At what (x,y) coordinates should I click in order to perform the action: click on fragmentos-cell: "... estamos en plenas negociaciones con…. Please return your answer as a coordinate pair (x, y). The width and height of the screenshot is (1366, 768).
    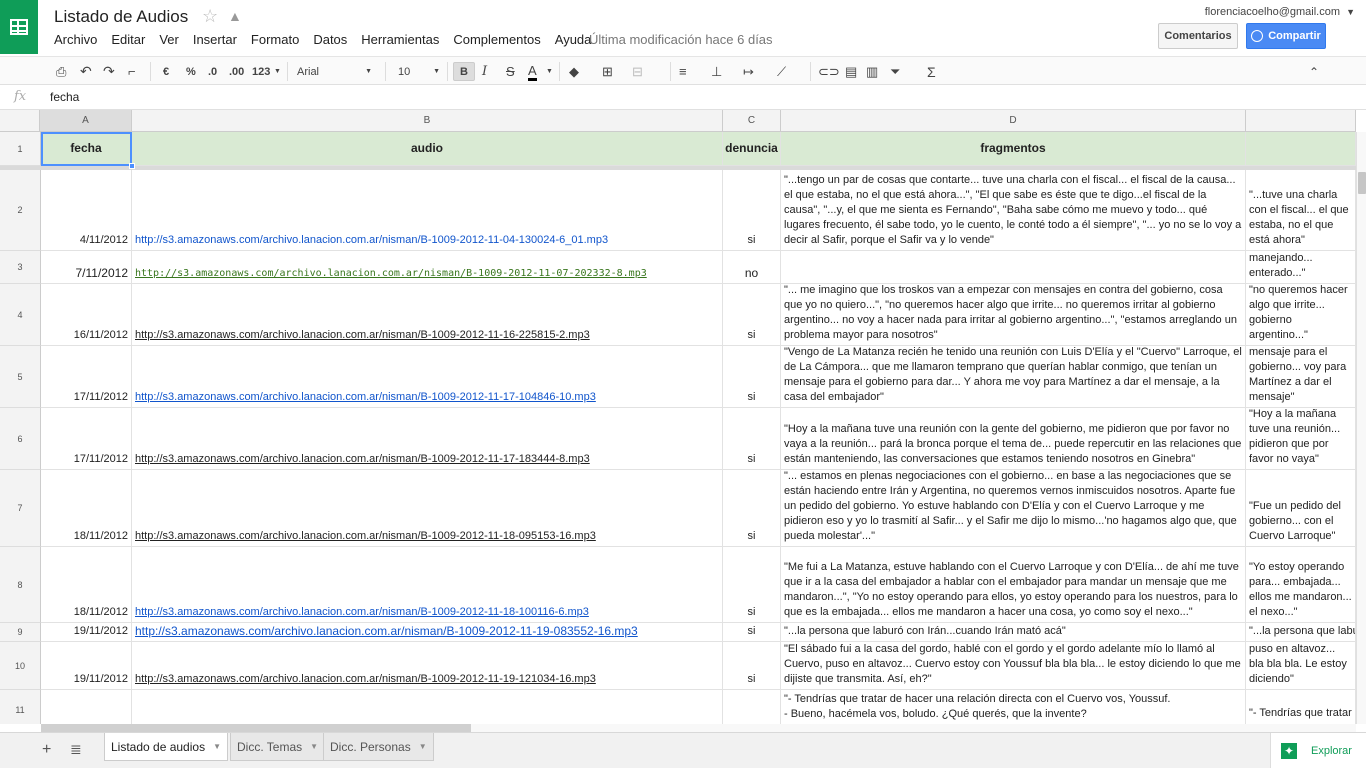
    Looking at the image, I should click on (1013, 508).